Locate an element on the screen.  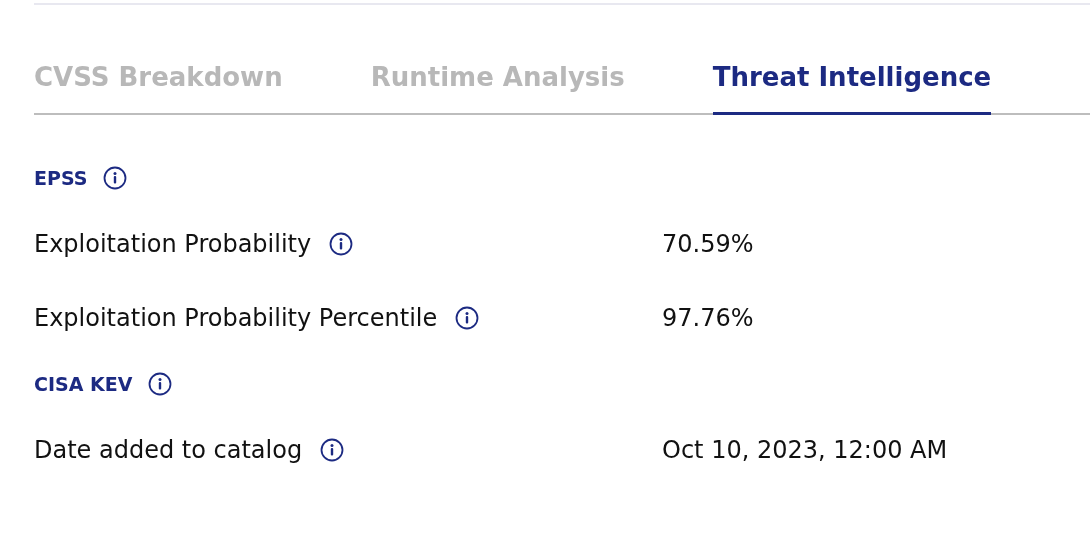
section-title: EPSS is located at coordinates (61, 178).